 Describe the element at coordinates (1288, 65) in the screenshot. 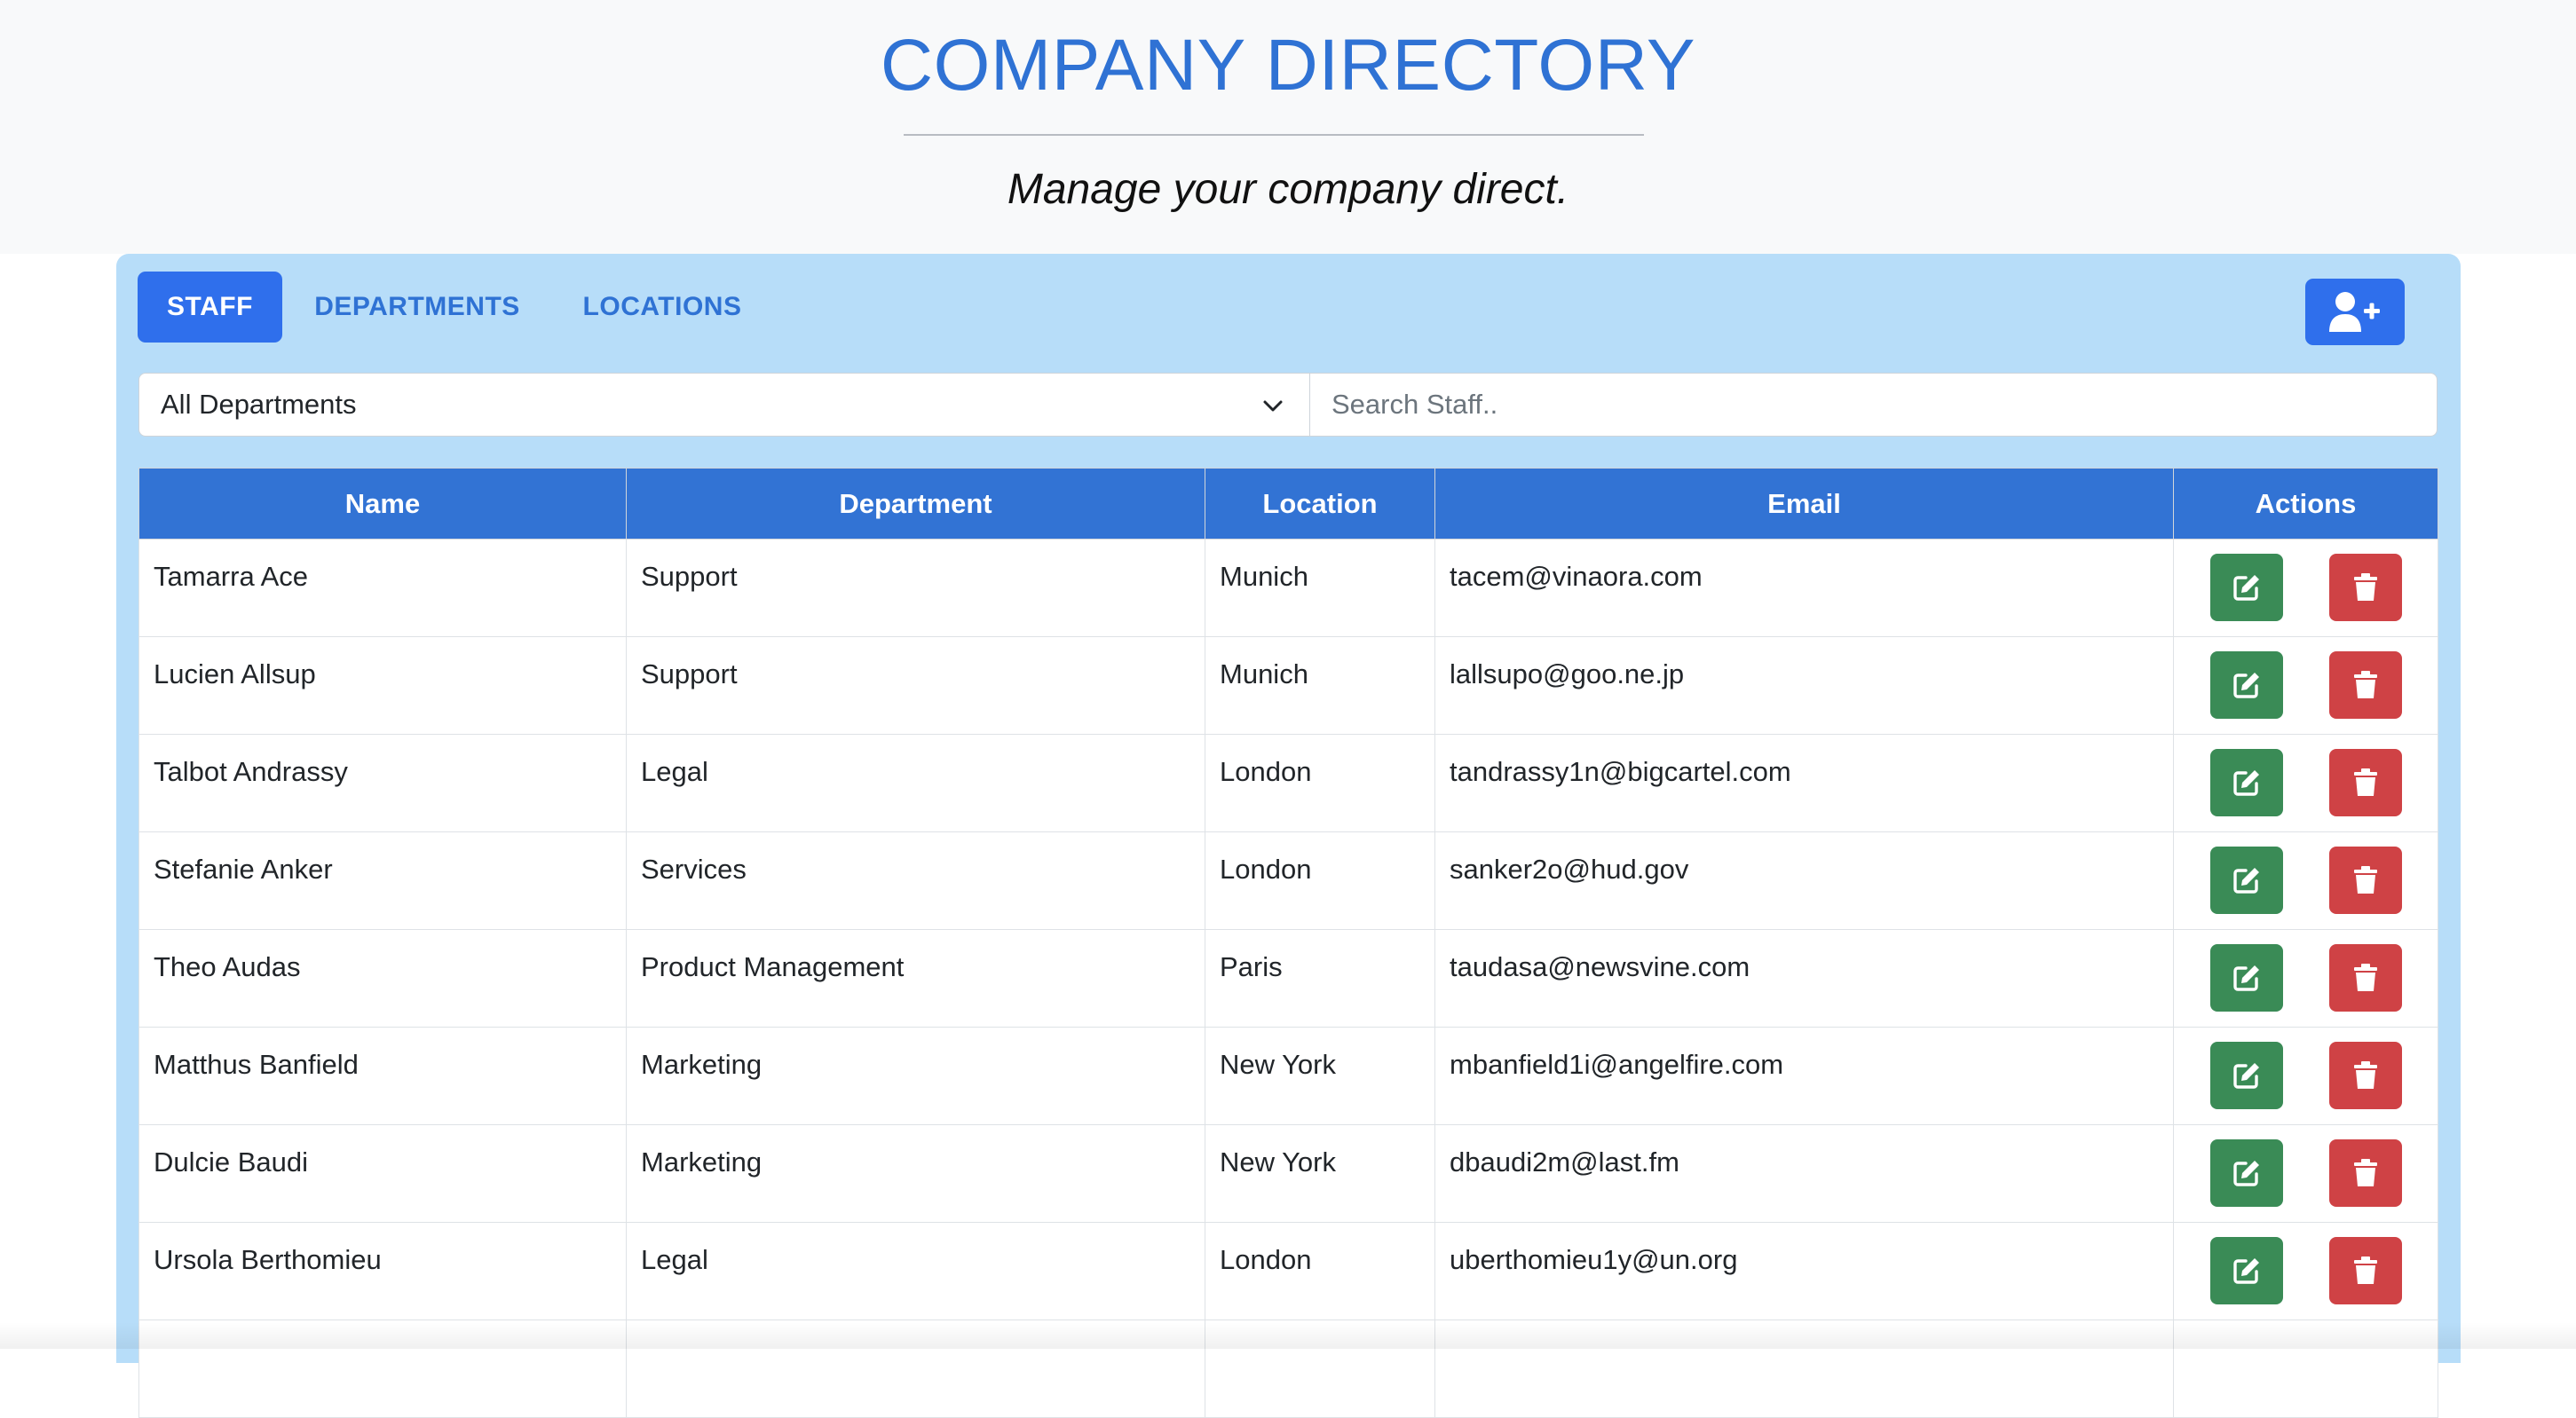

I see `page-title: COMPANY DIRECTORY` at that location.